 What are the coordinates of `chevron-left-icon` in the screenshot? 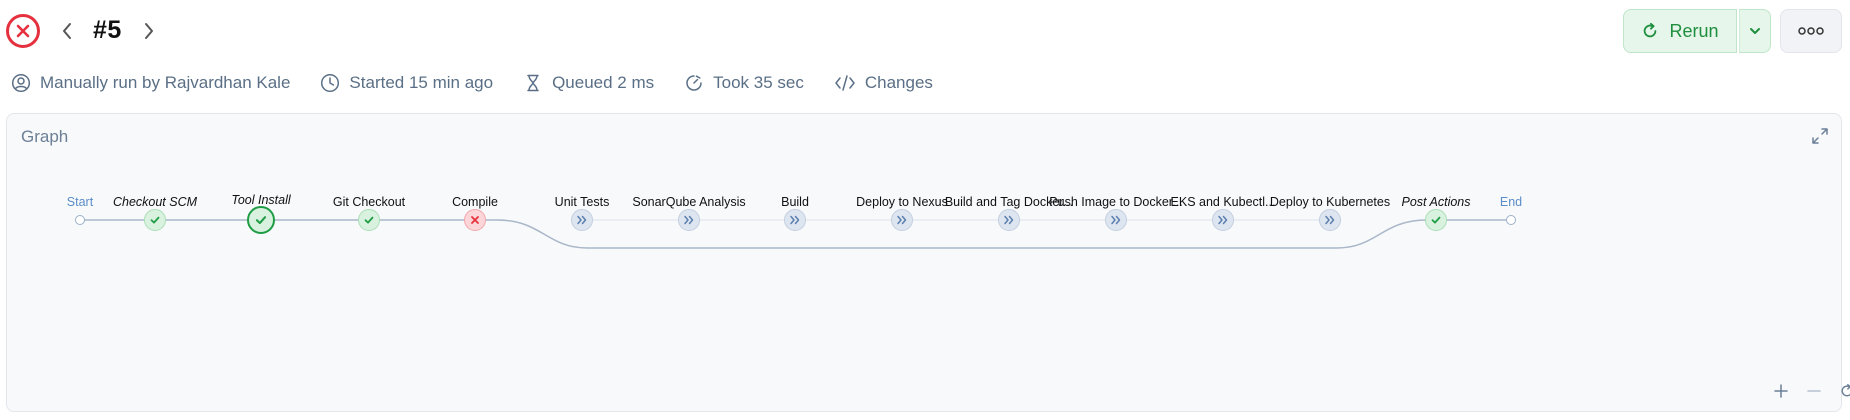 It's located at (67, 31).